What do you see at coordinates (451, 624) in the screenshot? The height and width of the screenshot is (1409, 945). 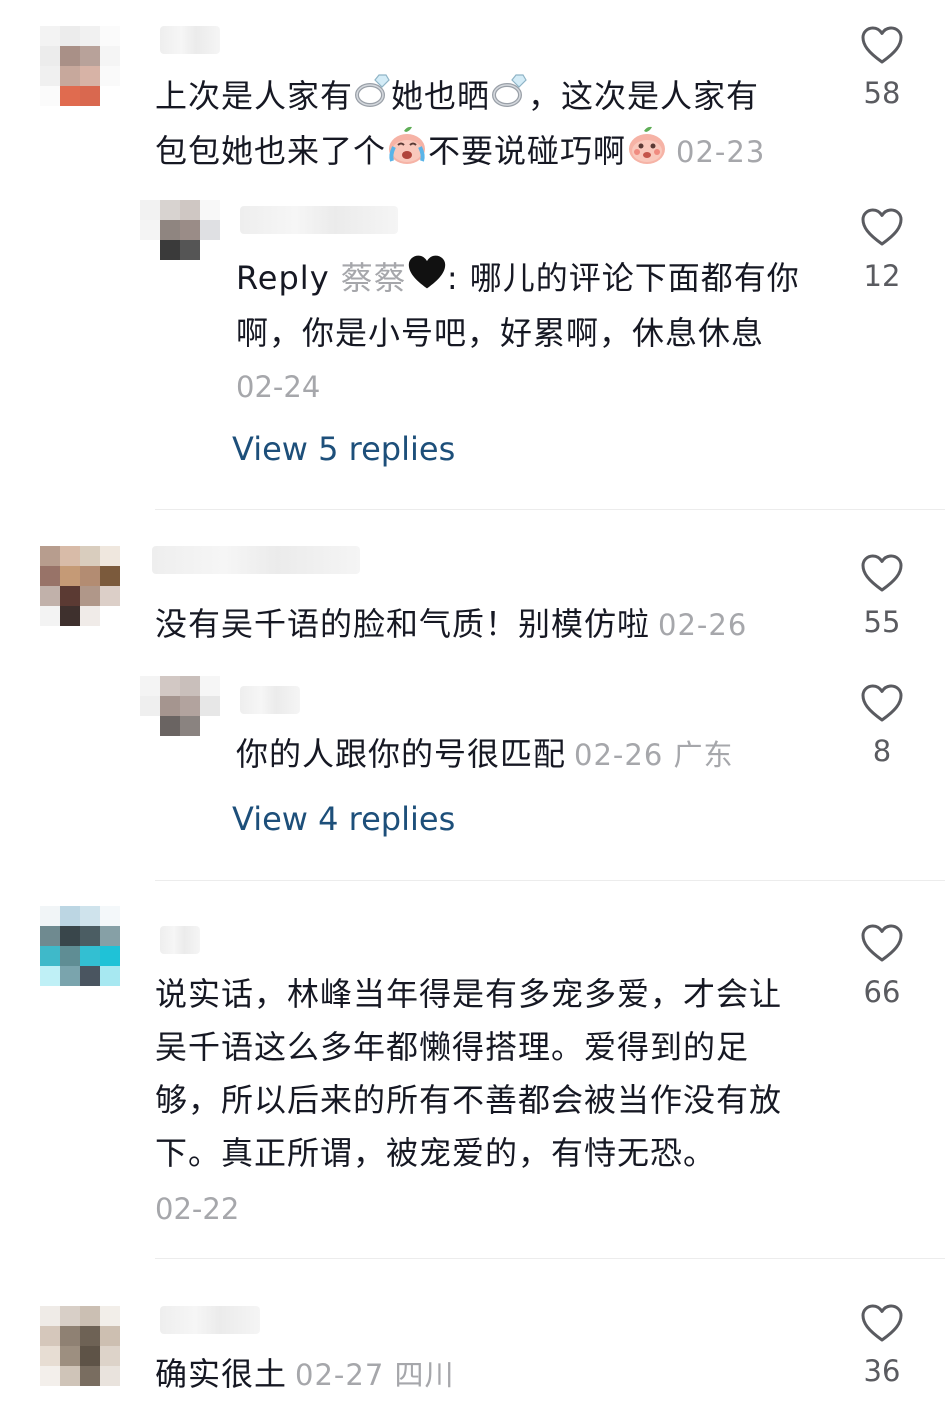 I see `comment-text: 没有吴千语的脸和气质！别模仿啦 02-26` at bounding box center [451, 624].